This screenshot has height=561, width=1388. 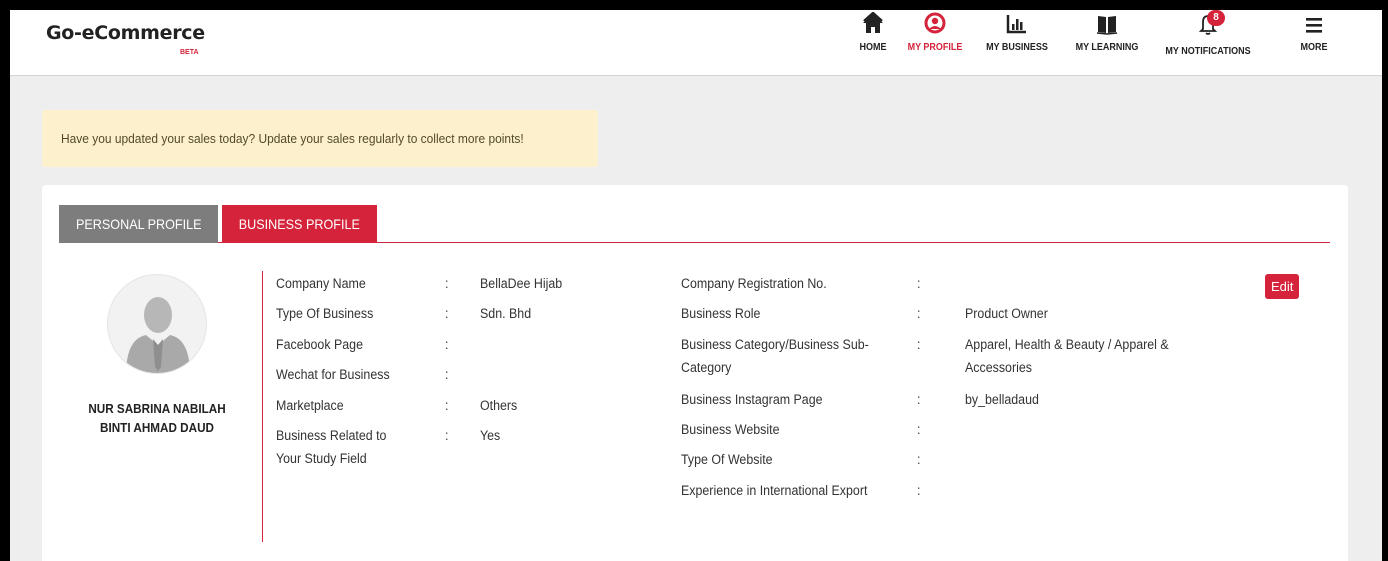 I want to click on brand-name: Go-eCommerce, so click(x=125, y=33).